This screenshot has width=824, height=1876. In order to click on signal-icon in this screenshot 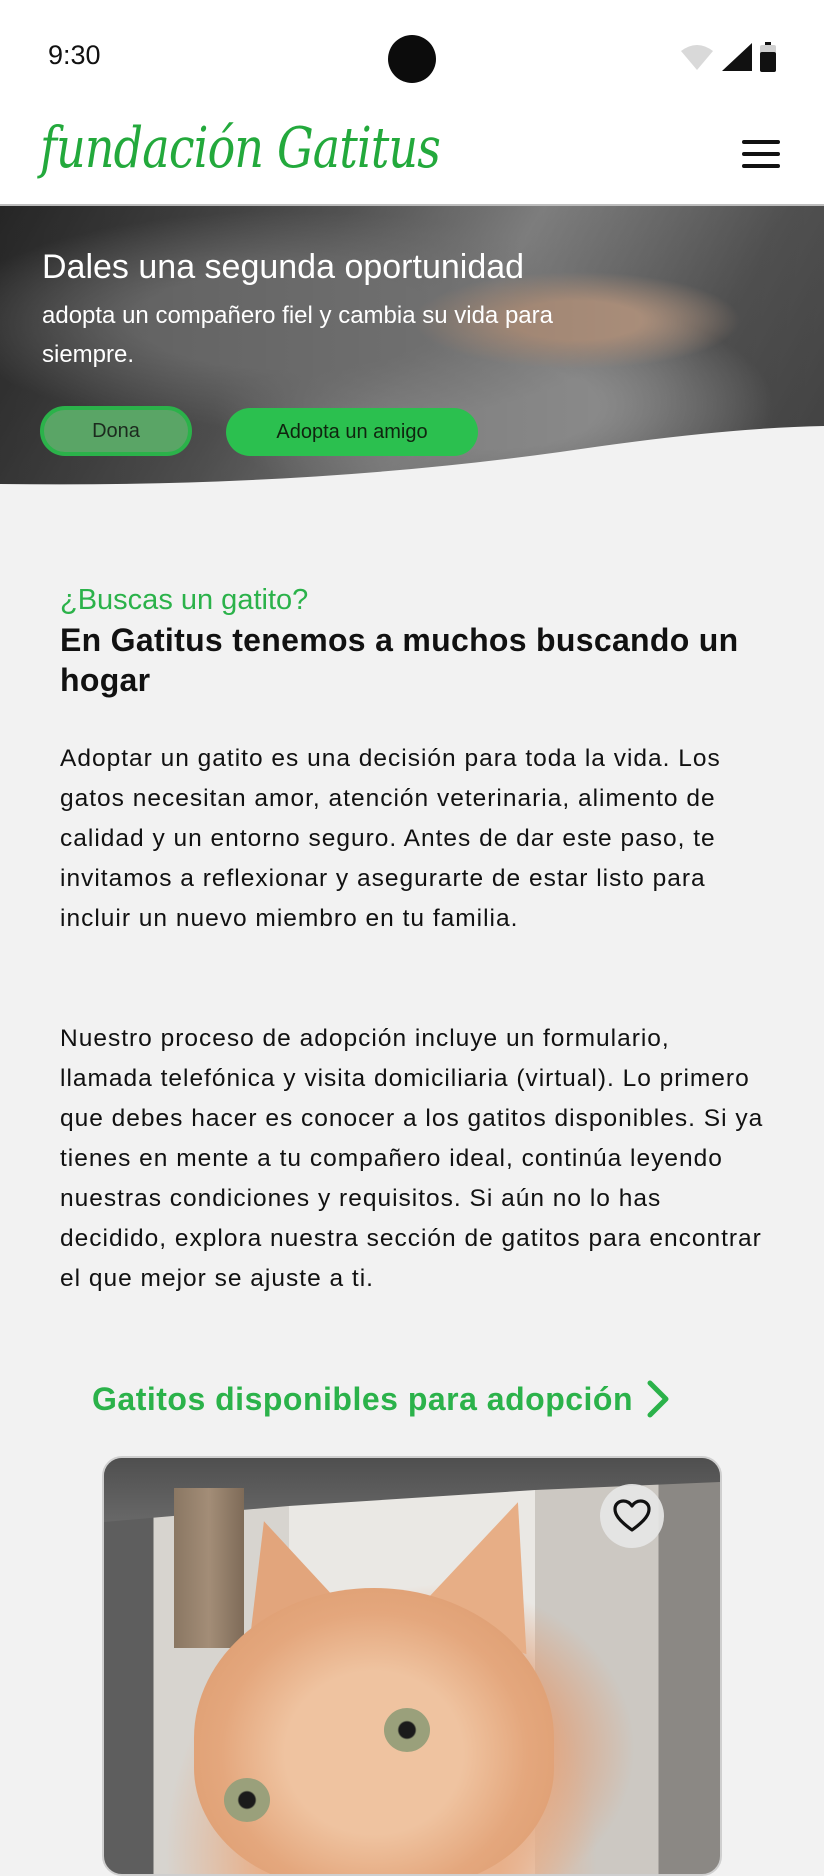, I will do `click(737, 57)`.